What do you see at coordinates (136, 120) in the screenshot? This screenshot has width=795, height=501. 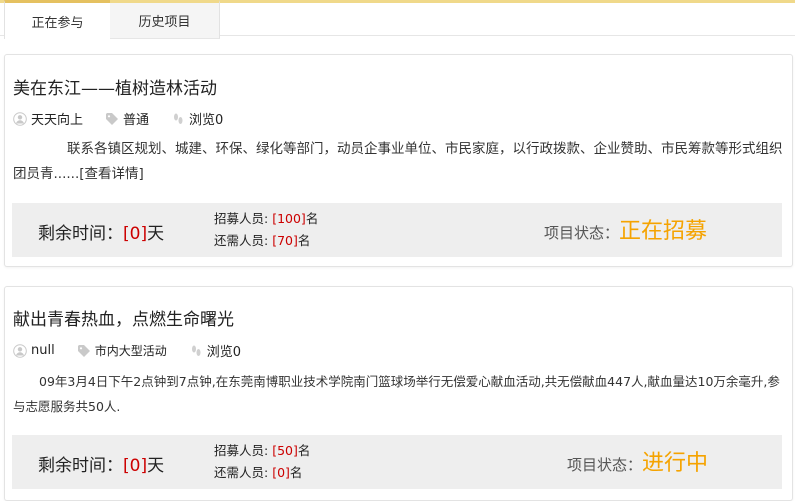 I see `project-category: 普通` at bounding box center [136, 120].